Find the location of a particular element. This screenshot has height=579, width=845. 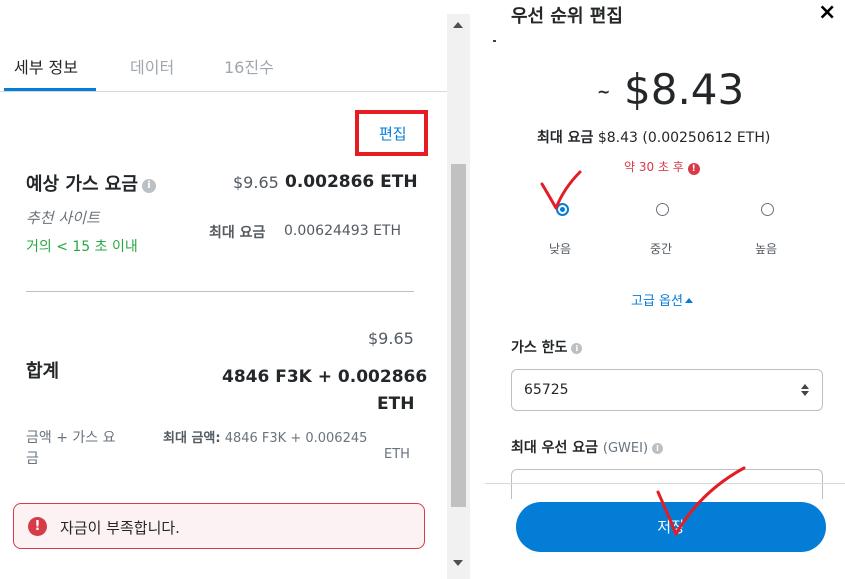

caret-up-icon is located at coordinates (688, 300).